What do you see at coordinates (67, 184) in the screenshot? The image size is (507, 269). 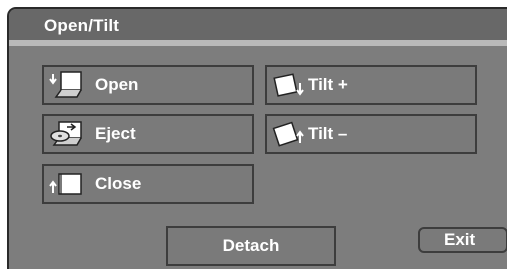 I see `monitor-close-icon` at bounding box center [67, 184].